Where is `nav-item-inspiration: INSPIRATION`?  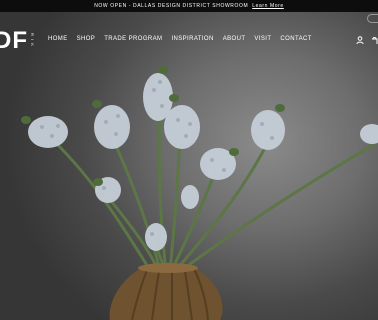 nav-item-inspiration: INSPIRATION is located at coordinates (192, 39).